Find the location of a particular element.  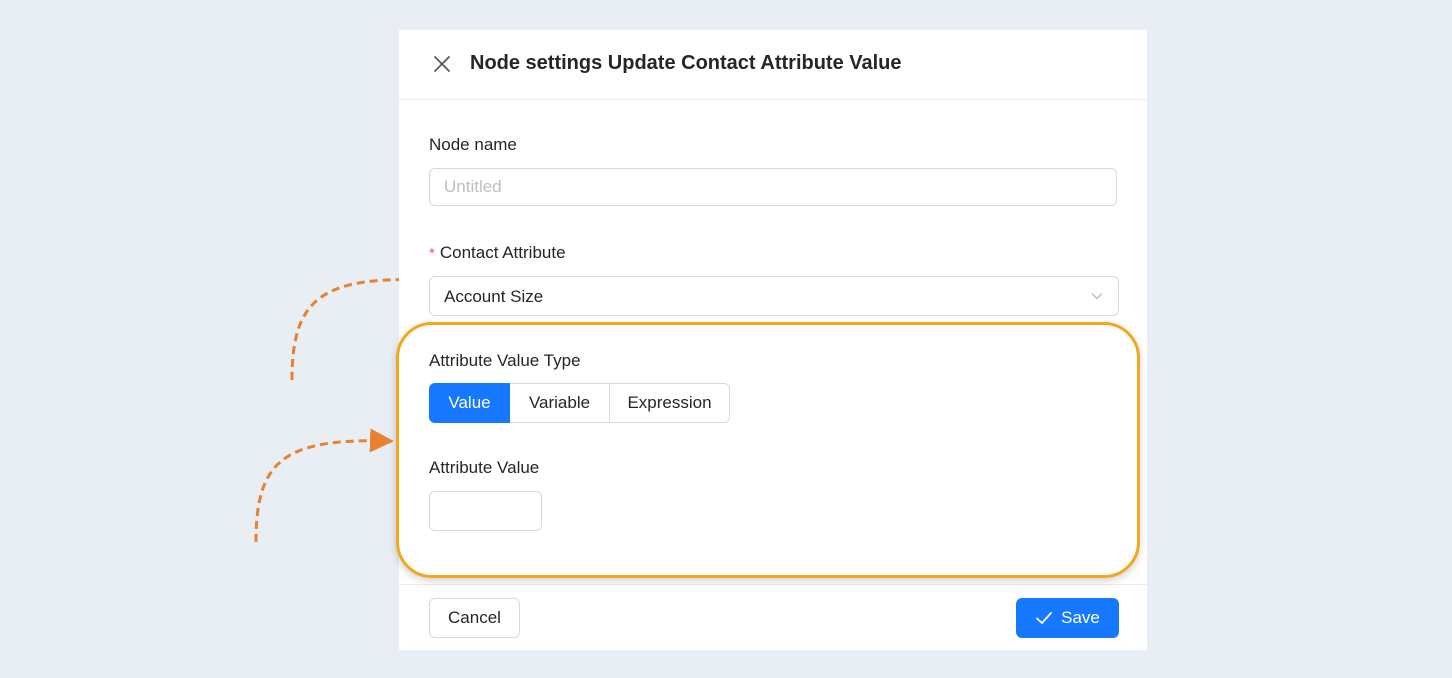

attribute-value-input is located at coordinates (485, 511).